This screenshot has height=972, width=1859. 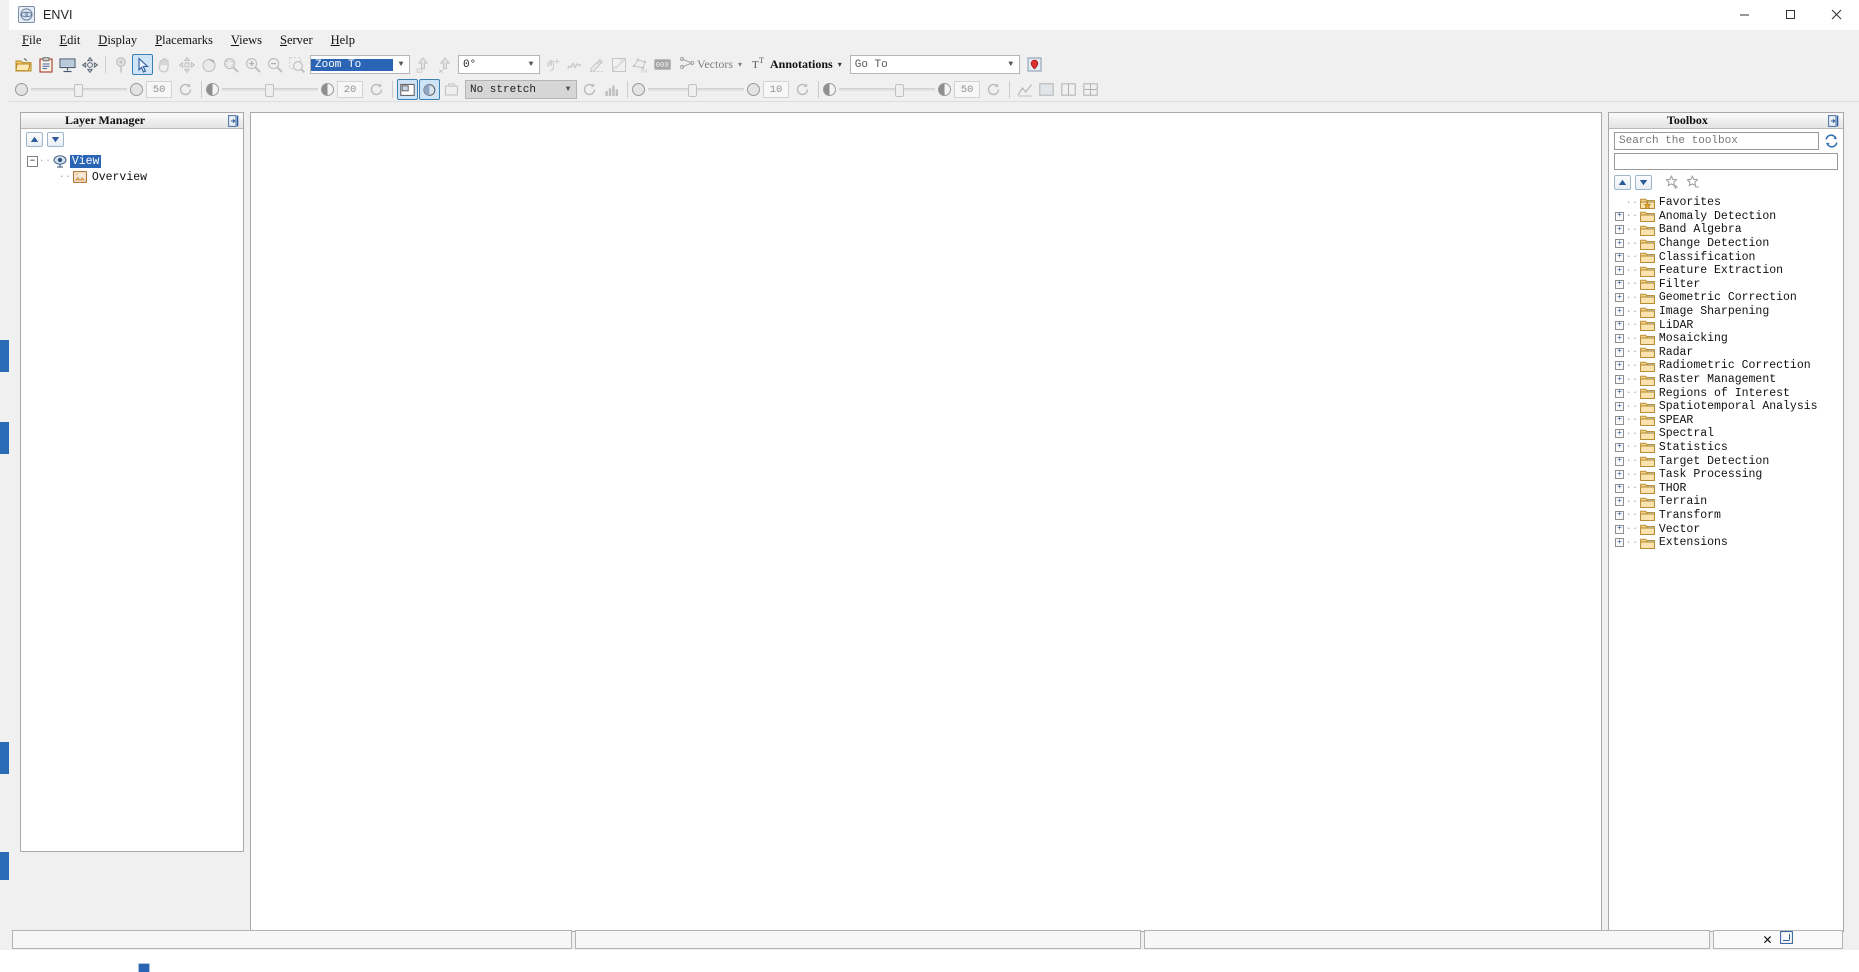 I want to click on toolbox-item-task-processing: + ·· Task Processing, so click(x=1729, y=475).